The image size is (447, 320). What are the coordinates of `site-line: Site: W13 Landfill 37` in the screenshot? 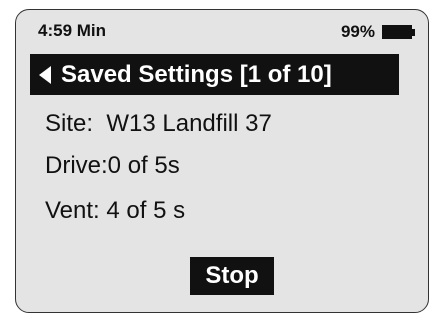 It's located at (158, 124).